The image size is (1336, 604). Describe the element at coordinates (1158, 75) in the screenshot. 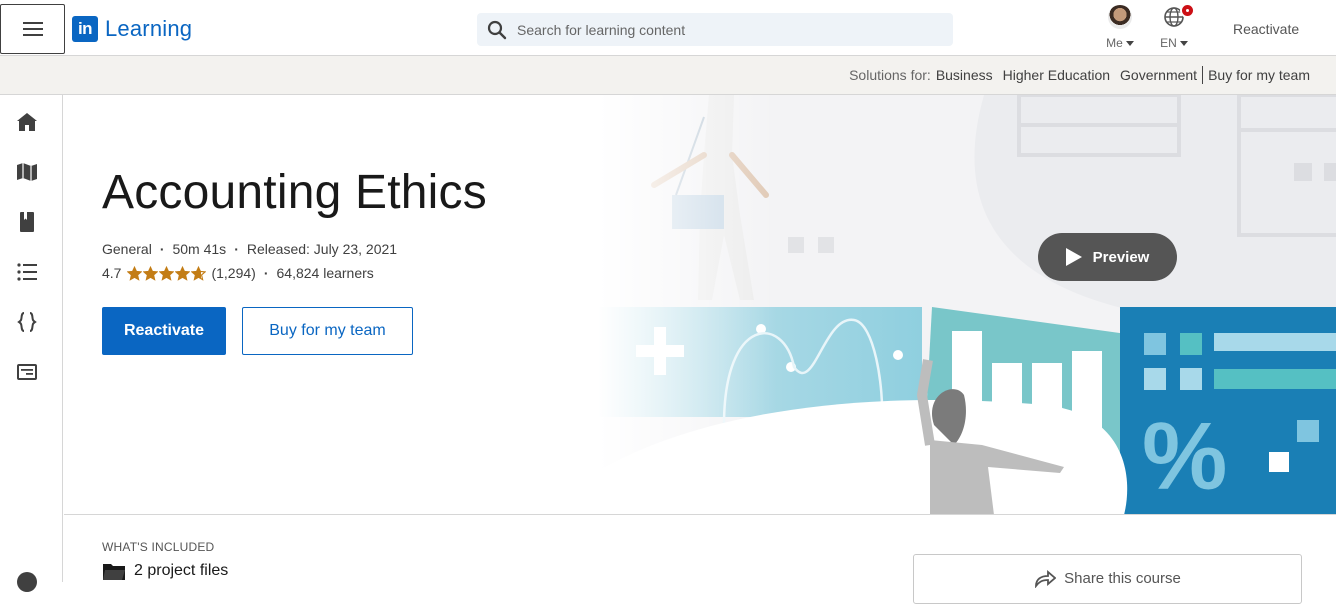

I see `solutions-link-government: Government` at that location.